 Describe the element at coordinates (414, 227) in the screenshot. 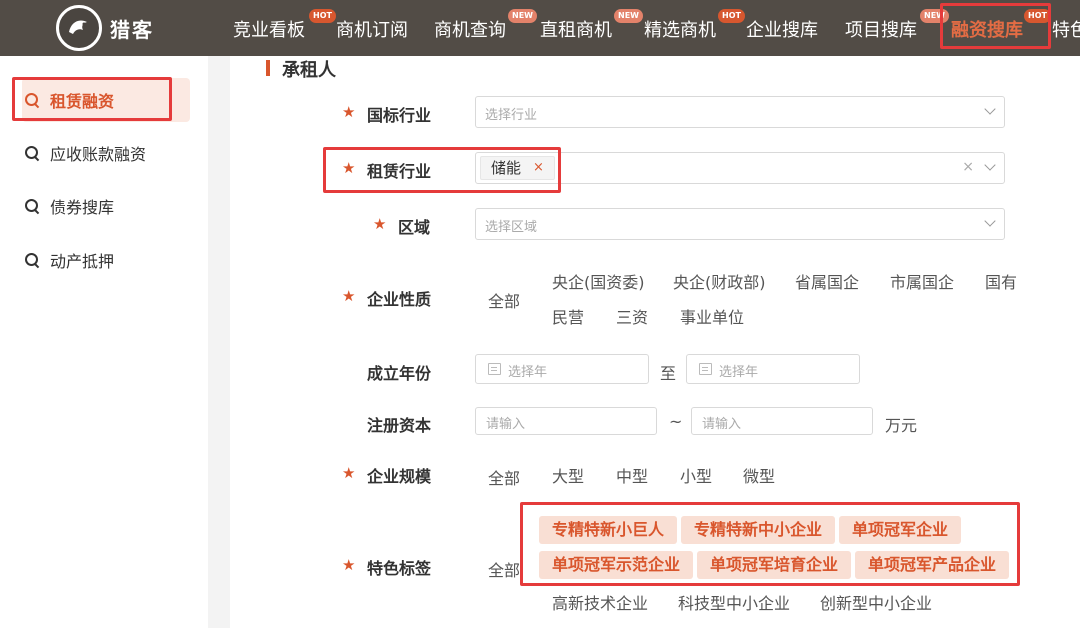

I see `region-label: 区域` at that location.